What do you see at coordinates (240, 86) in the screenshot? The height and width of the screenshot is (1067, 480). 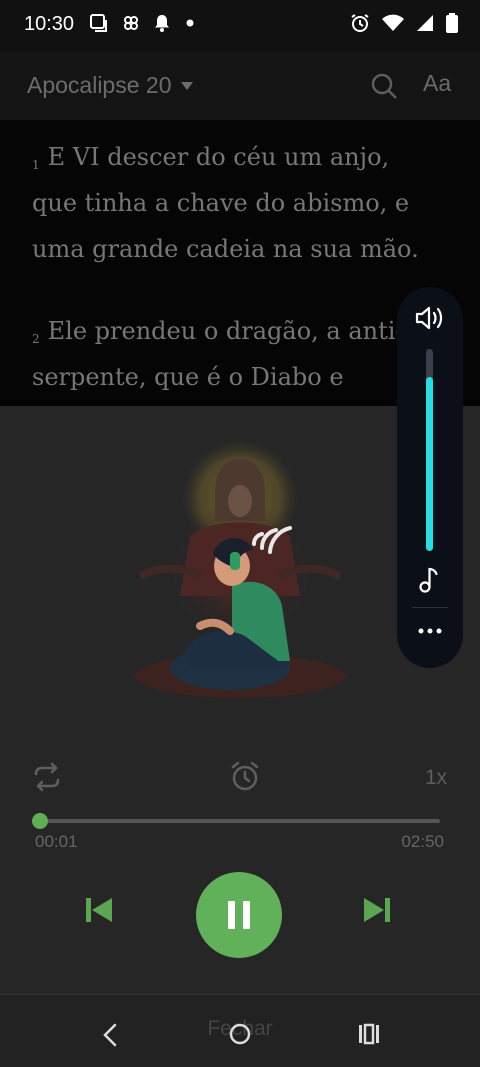 I see `app-bar: Apocalipse 20 Aa` at bounding box center [240, 86].